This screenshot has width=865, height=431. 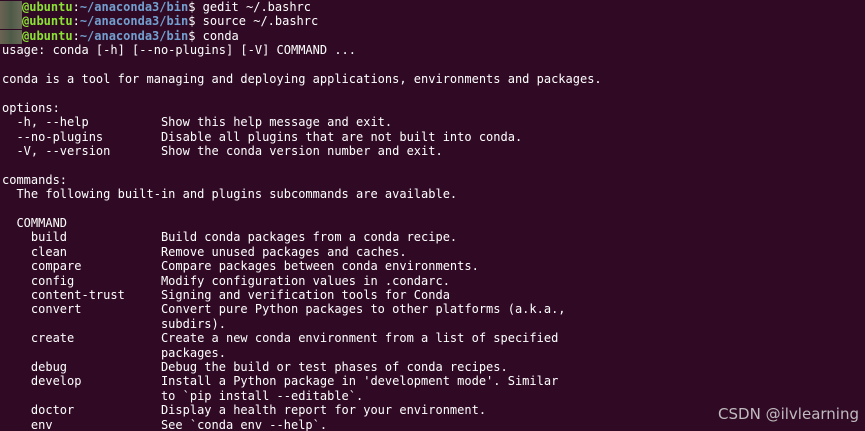 I want to click on output-line-command-clean: clean Remove unused packages and caches., so click(x=204, y=251).